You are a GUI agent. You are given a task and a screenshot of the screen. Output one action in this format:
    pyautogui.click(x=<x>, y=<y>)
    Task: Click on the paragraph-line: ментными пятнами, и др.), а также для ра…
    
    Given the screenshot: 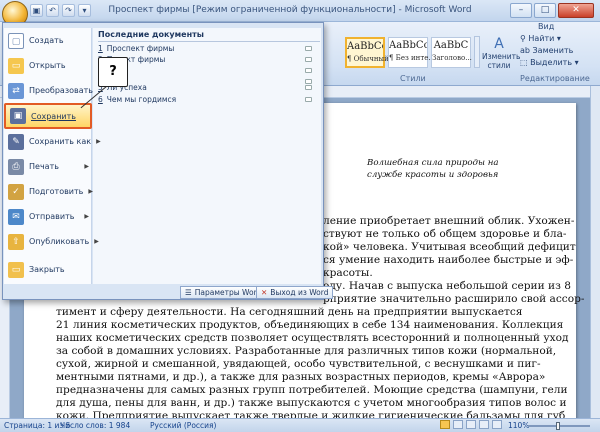 What is the action you would take?
    pyautogui.click(x=301, y=377)
    